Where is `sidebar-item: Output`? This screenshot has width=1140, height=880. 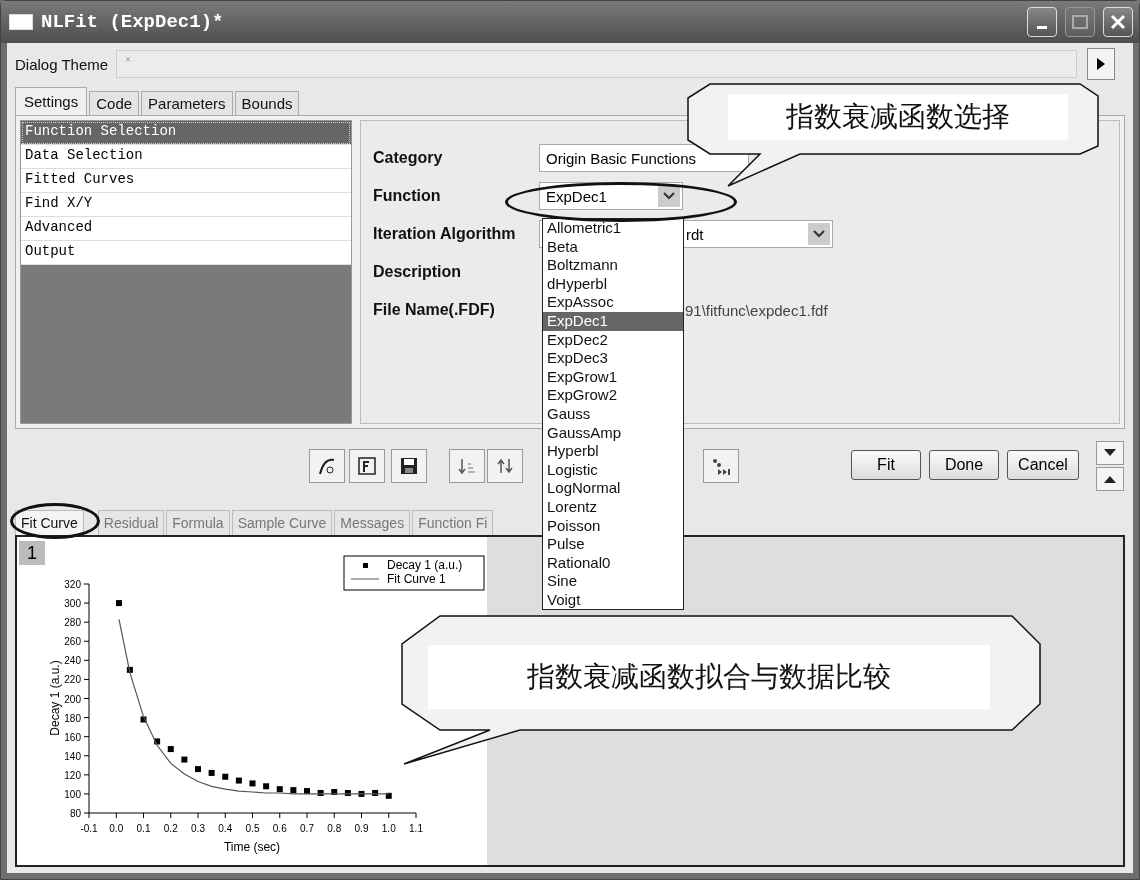
sidebar-item: Output is located at coordinates (186, 253).